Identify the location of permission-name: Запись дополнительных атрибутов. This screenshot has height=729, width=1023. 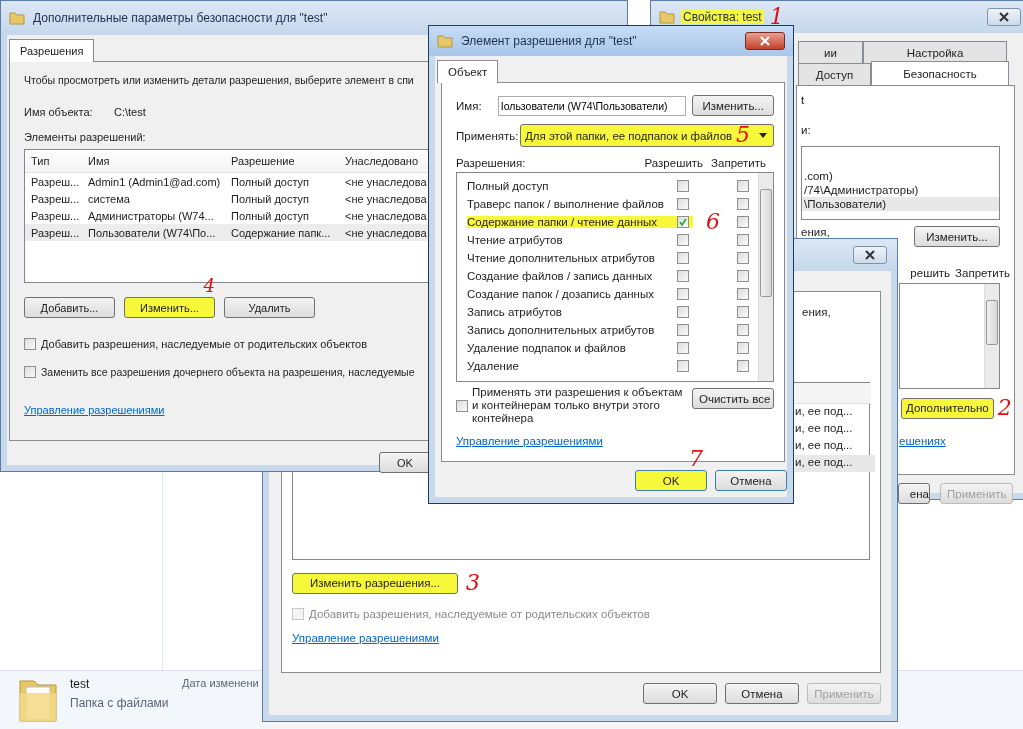
(561, 330).